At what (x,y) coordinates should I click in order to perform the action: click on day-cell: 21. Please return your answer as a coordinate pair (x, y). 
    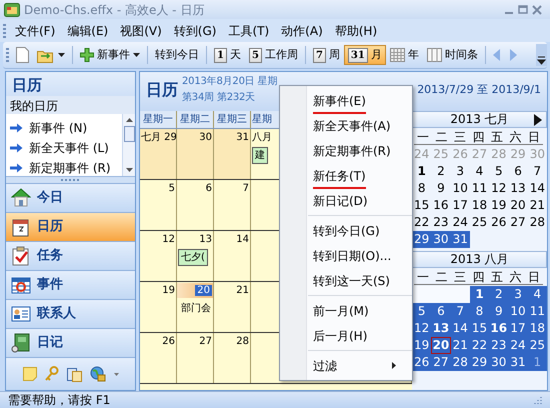
    Looking at the image, I should click on (232, 307).